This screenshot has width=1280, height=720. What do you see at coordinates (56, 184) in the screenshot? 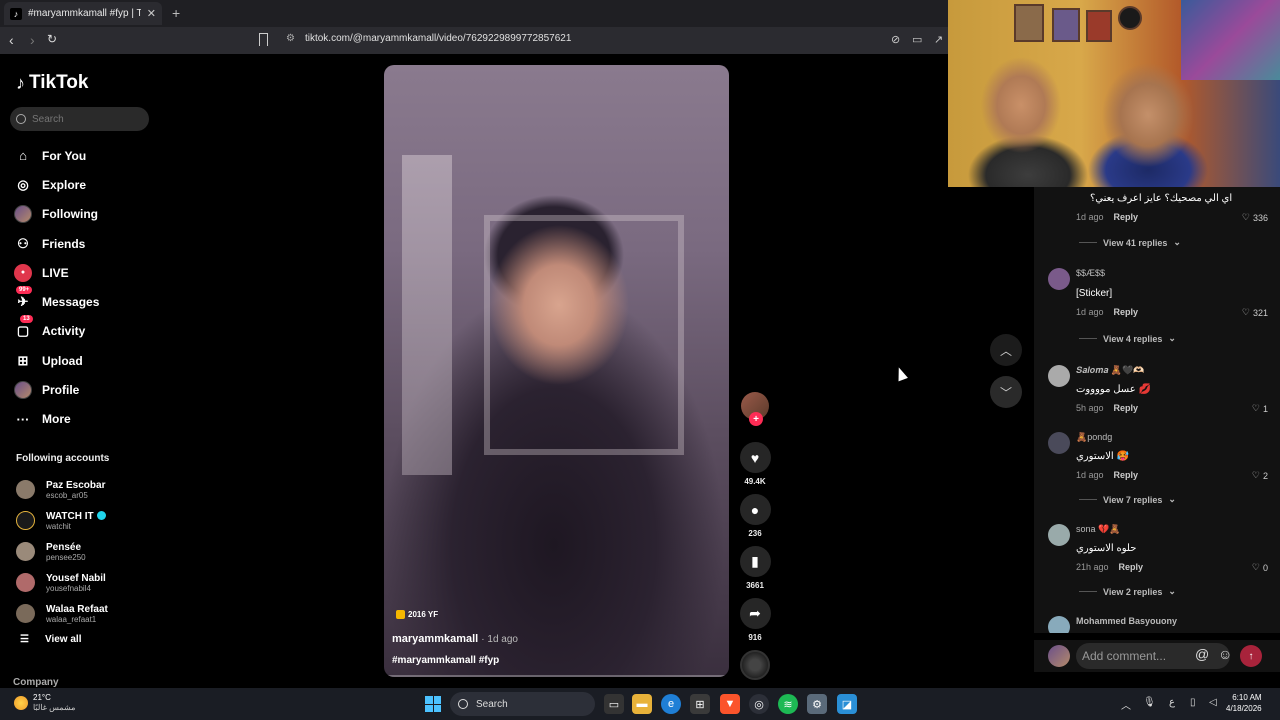
I see `sidebar-item-explore: ◎ Explore` at bounding box center [56, 184].